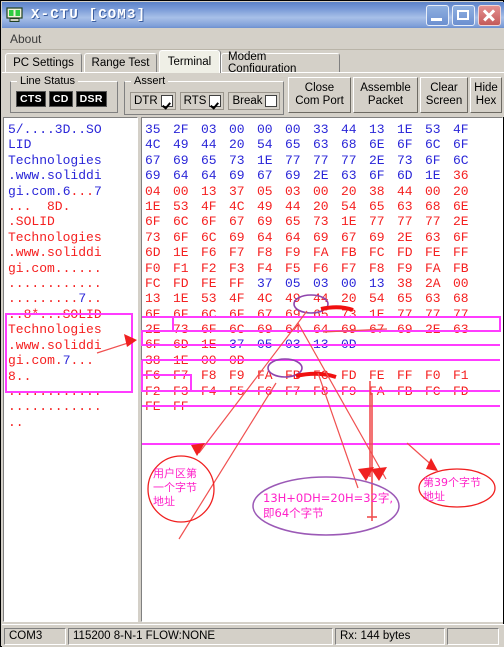  What do you see at coordinates (200, 636) in the screenshot?
I see `status-settings: 115200 8-N-1 FLOW:NONE` at bounding box center [200, 636].